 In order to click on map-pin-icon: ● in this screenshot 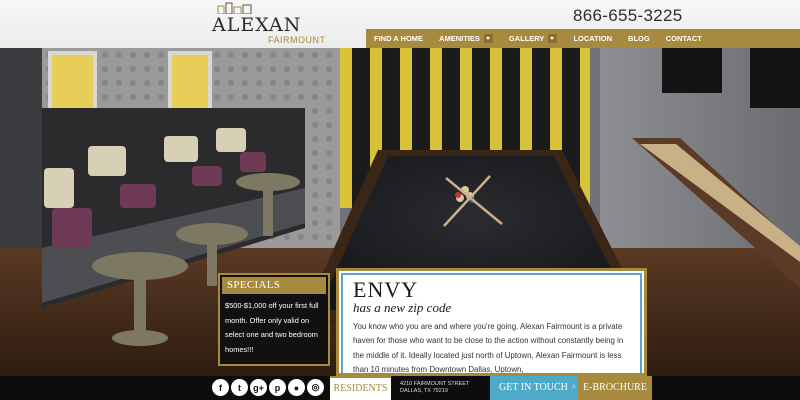, I will do `click(296, 387)`.